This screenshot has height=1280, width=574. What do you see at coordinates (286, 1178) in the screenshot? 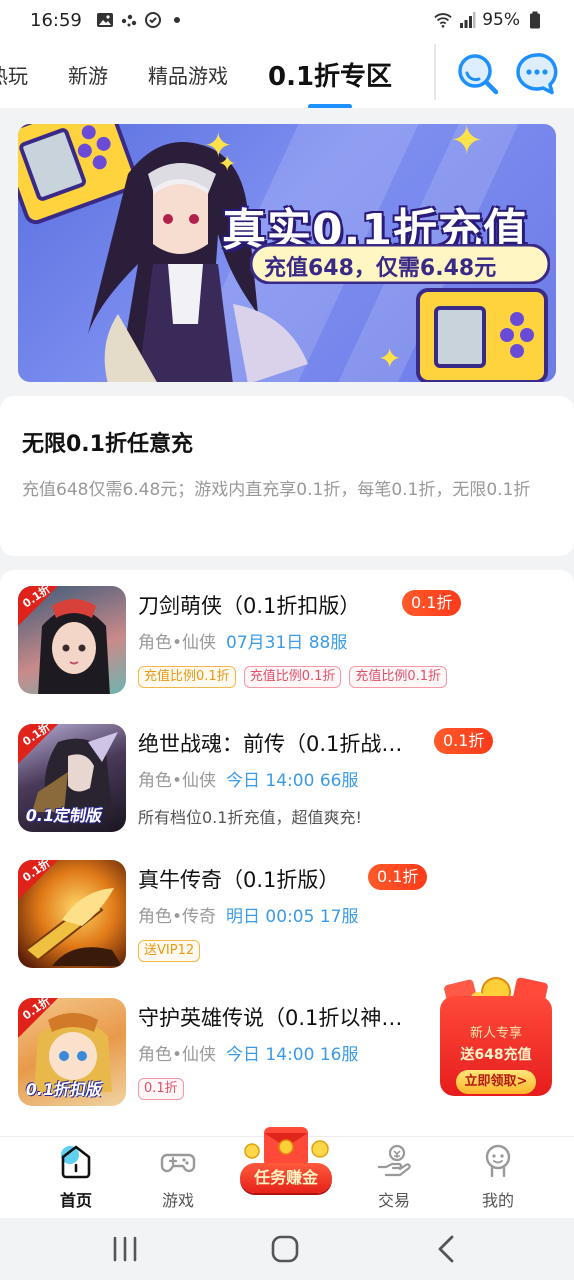
I see `nav-task-earn-label: 任务赚金` at bounding box center [286, 1178].